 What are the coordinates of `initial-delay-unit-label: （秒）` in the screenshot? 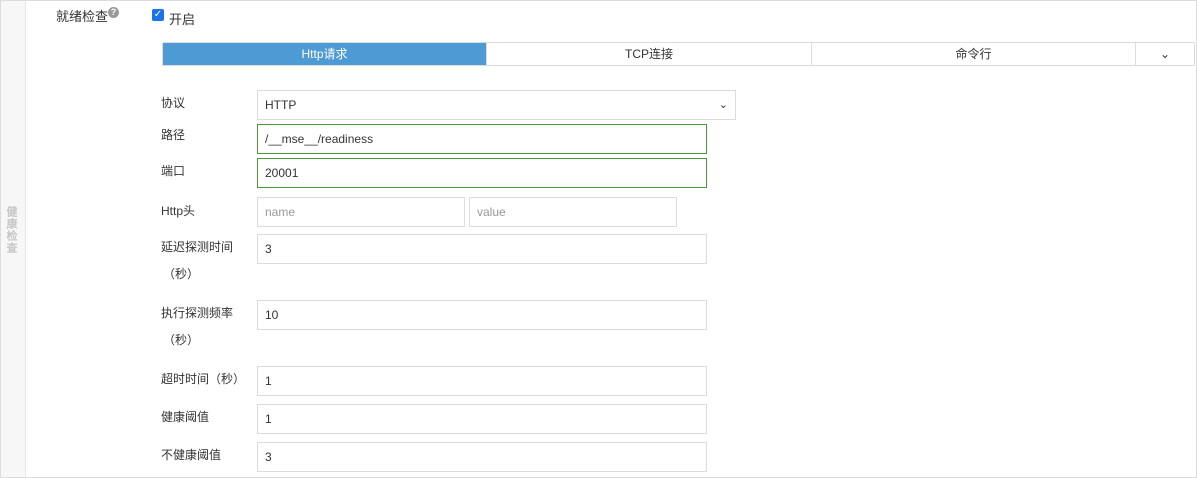 It's located at (181, 274).